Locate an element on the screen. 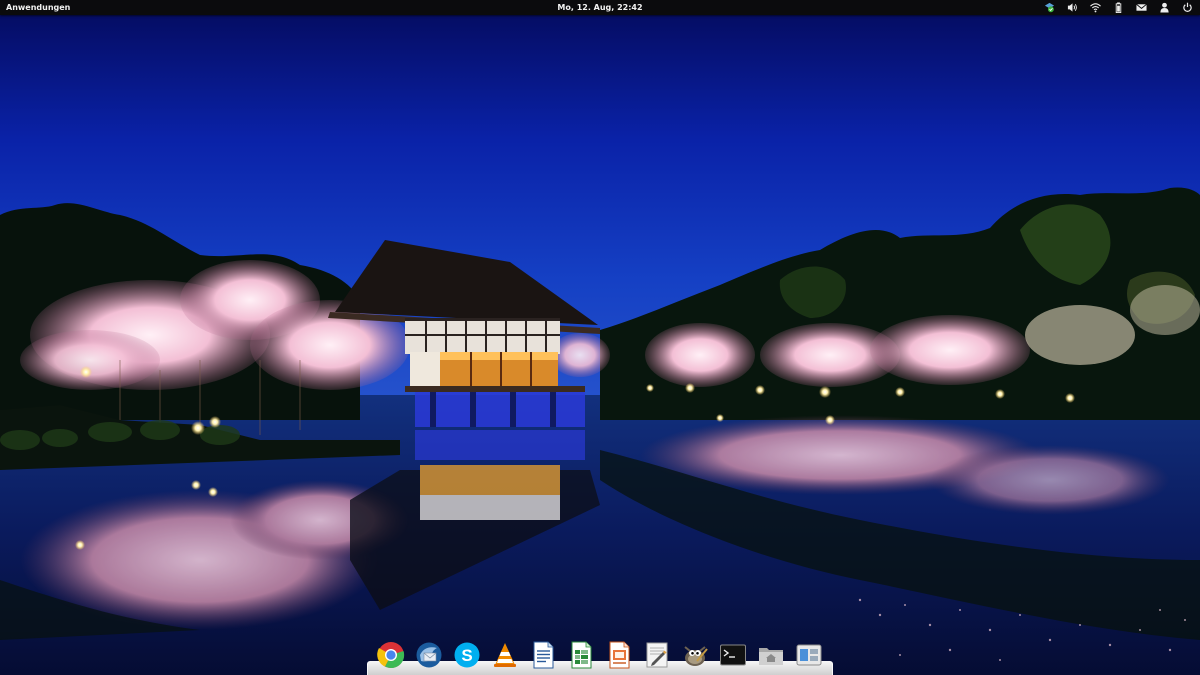 This screenshot has width=1200, height=675. dock: S is located at coordinates (600, 656).